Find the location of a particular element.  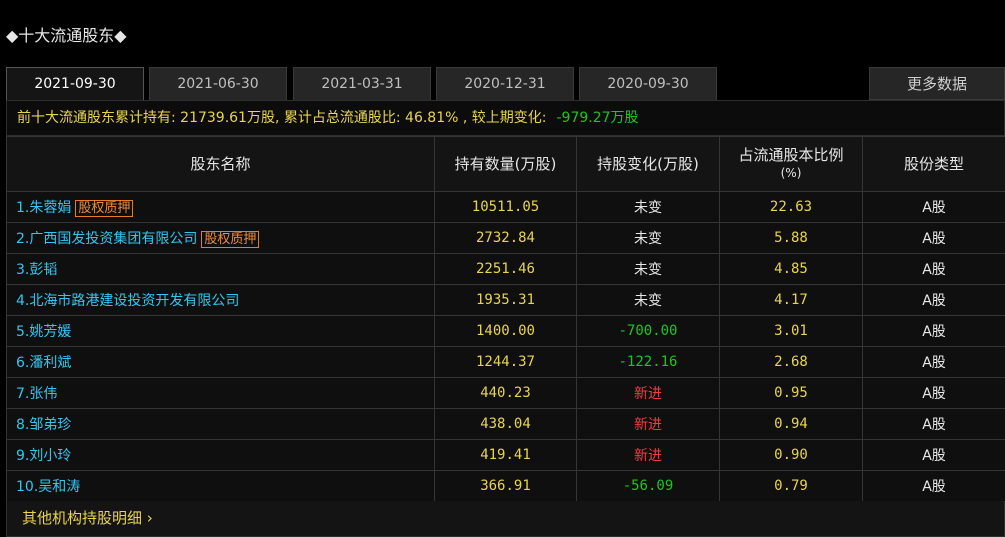

hold-quantity: 440.23 is located at coordinates (505, 393).